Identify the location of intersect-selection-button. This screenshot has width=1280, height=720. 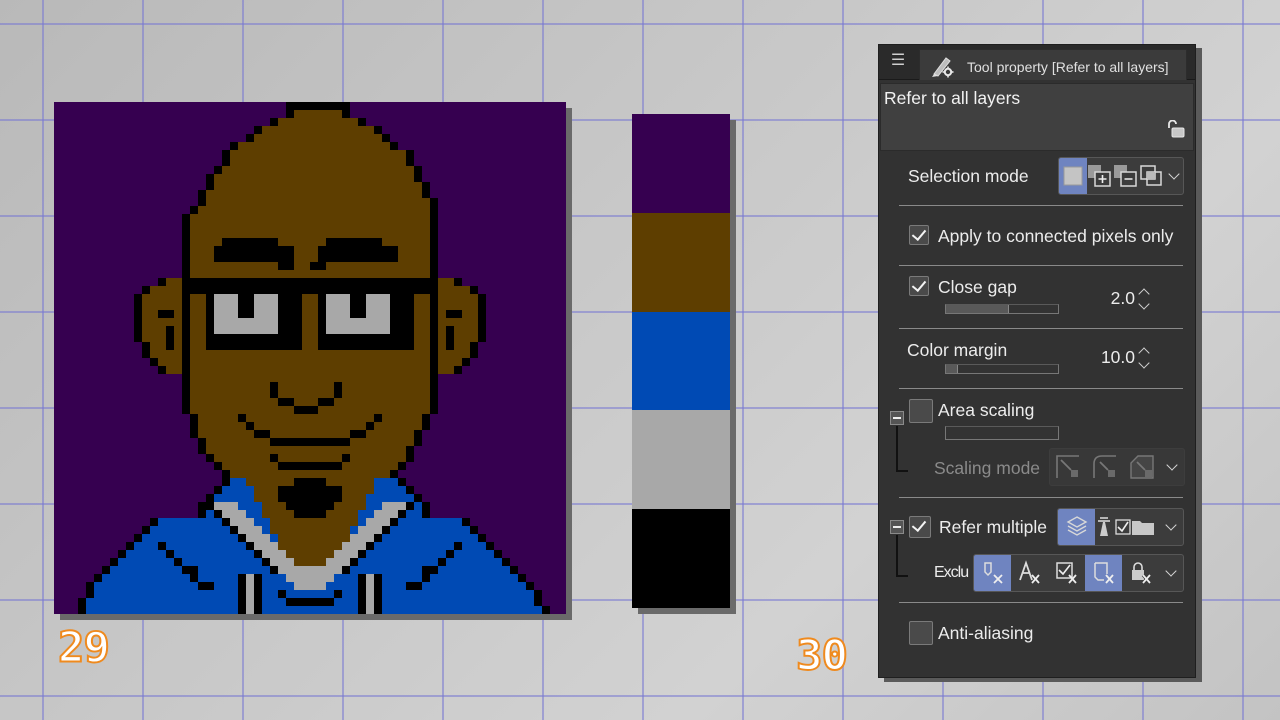
(1152, 176).